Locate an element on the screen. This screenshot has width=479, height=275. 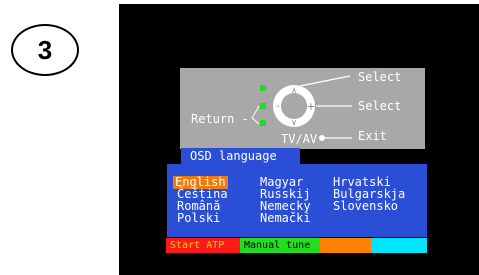
step-number: 3 is located at coordinates (45, 49).